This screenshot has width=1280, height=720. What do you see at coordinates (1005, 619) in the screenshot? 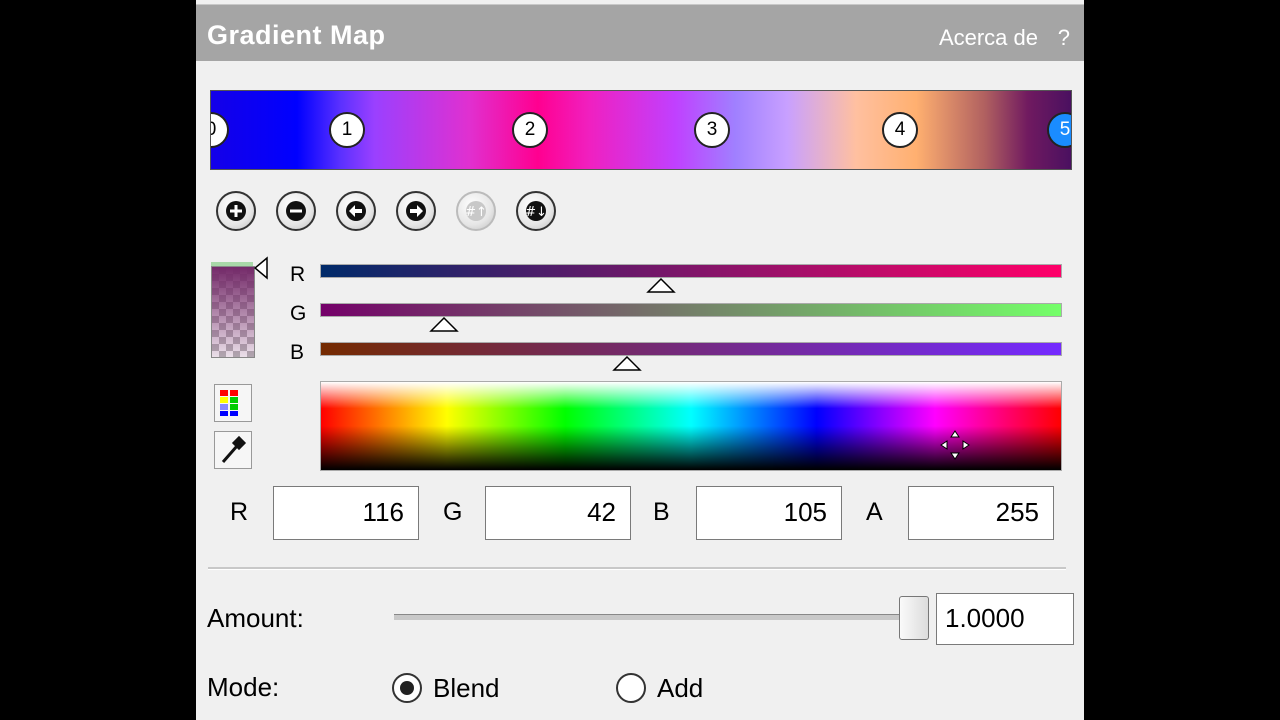
I see `amount-input: 1.0000` at bounding box center [1005, 619].